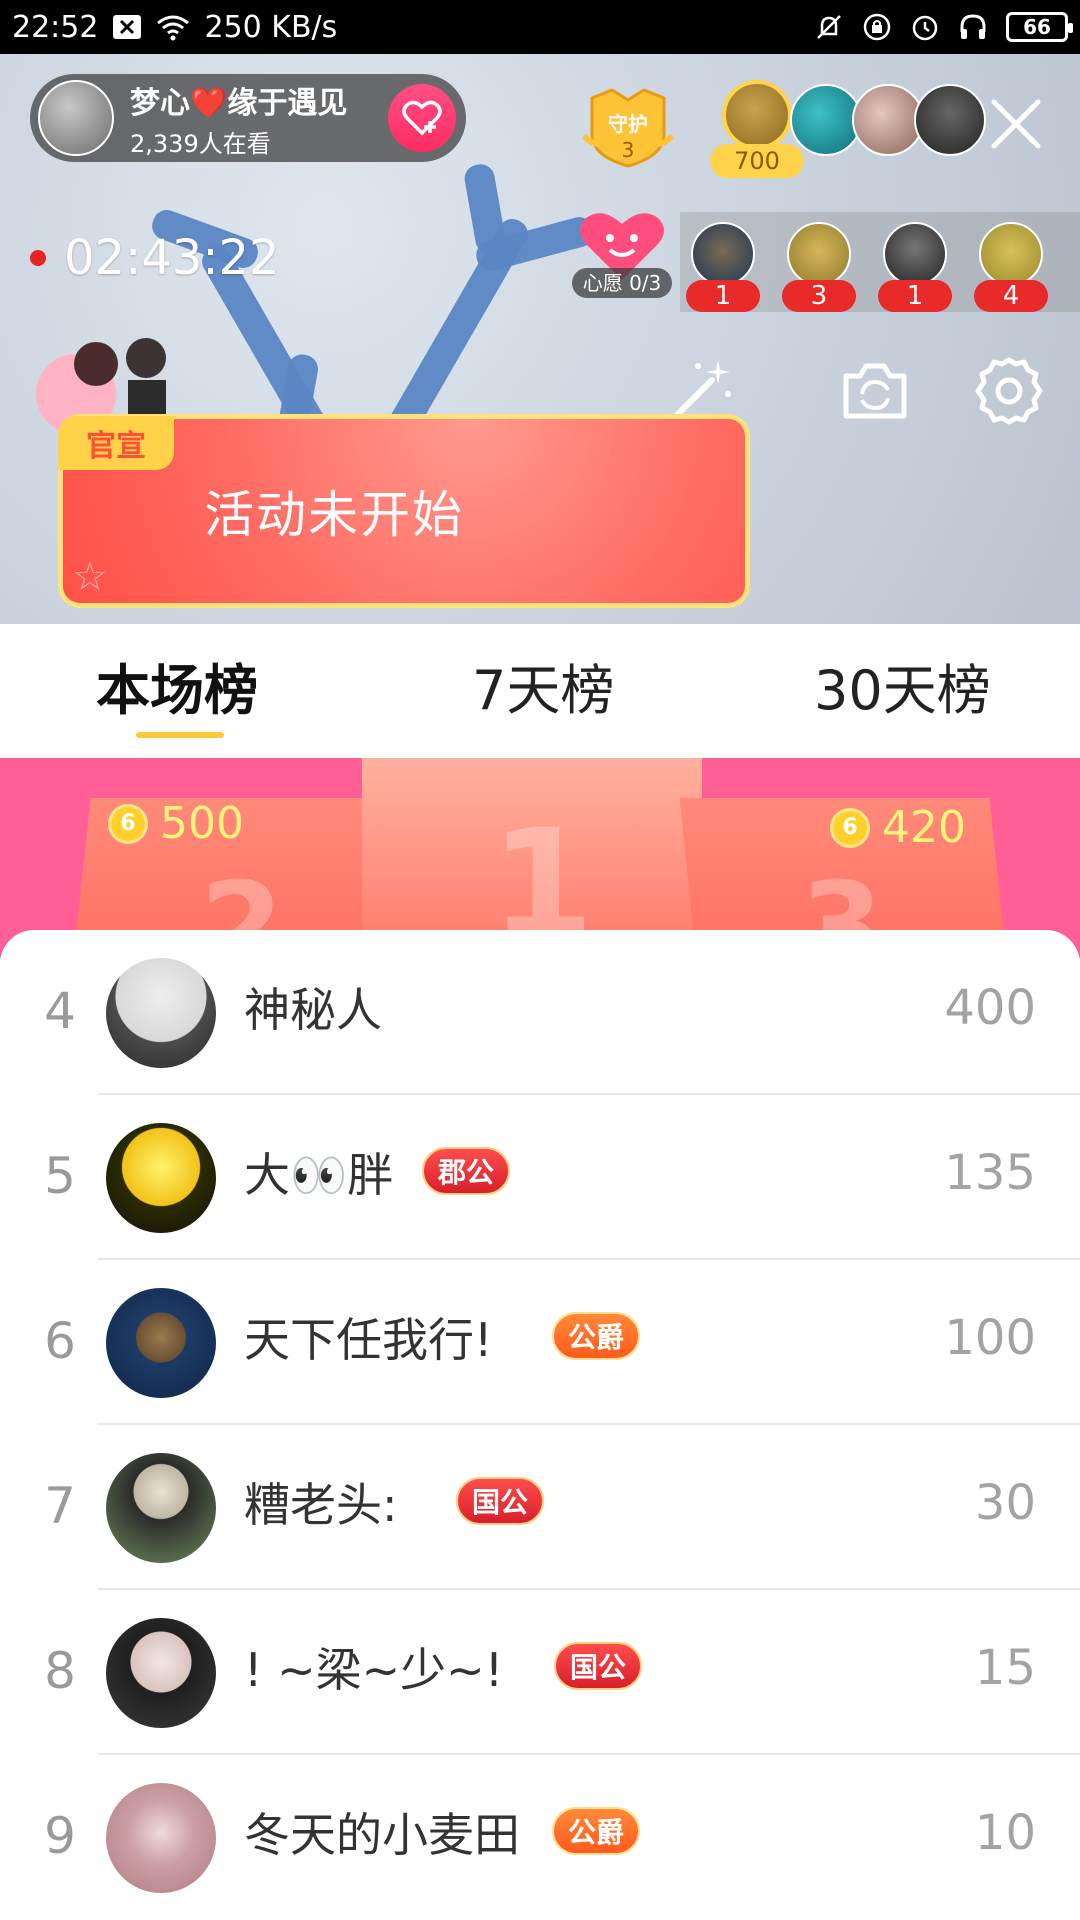 The height and width of the screenshot is (1920, 1080). What do you see at coordinates (76, 118) in the screenshot?
I see `host-avatar` at bounding box center [76, 118].